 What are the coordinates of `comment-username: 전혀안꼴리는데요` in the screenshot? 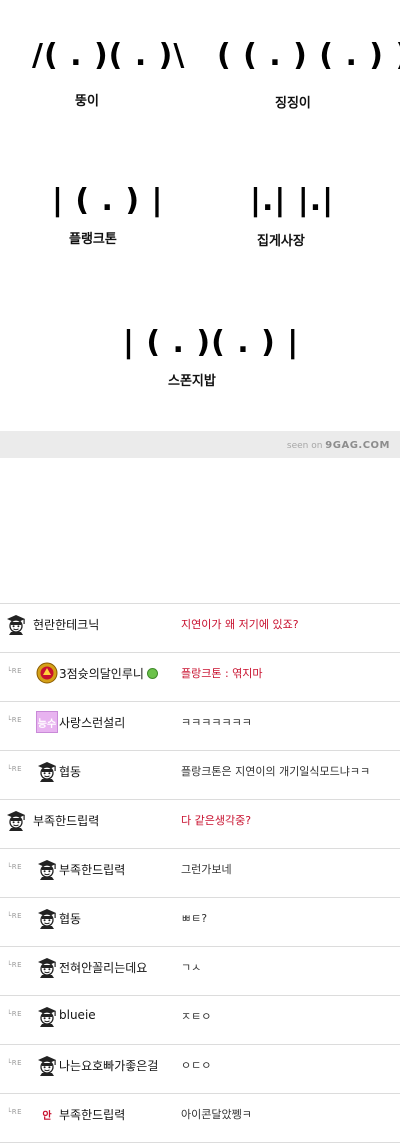 It's located at (103, 967).